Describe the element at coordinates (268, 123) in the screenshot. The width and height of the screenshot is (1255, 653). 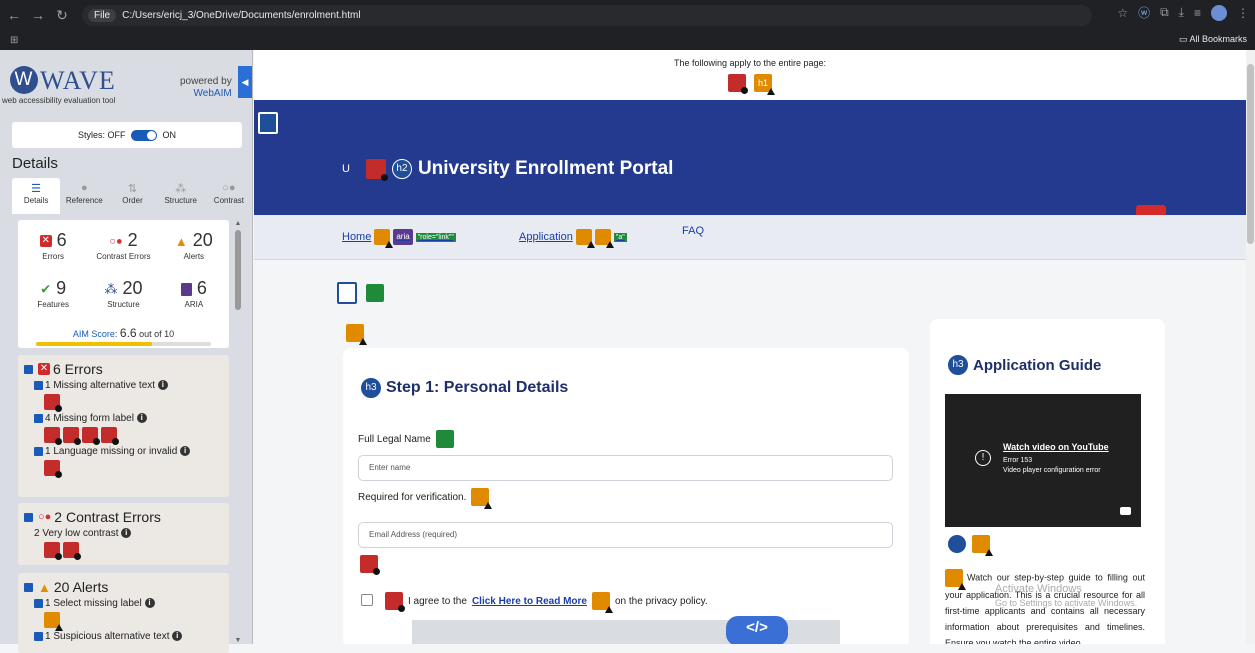
I see `header-region-icon` at that location.